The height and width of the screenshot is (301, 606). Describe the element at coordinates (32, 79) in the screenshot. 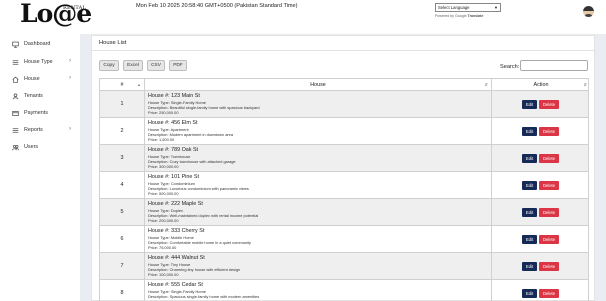

I see `sidebar-item-label: House` at that location.